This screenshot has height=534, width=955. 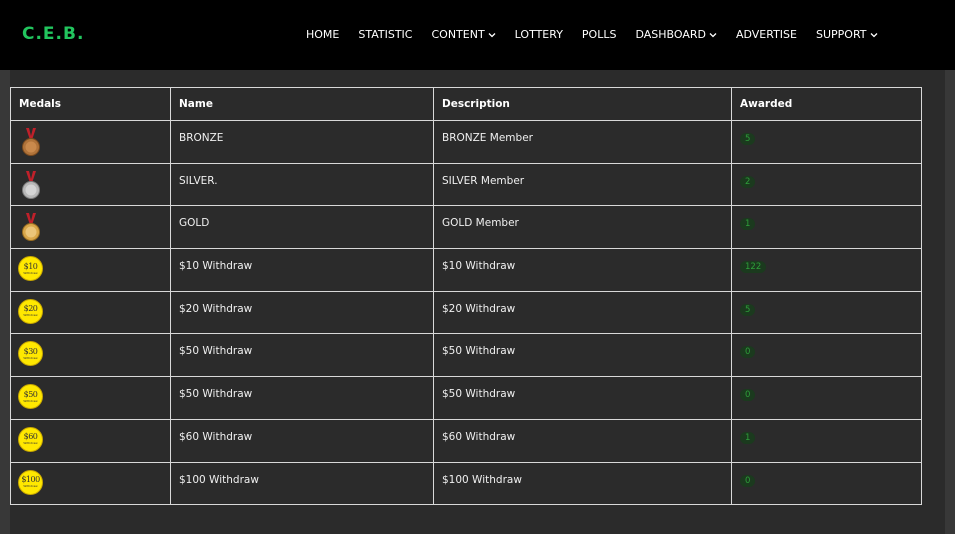 I want to click on coin-amount: $100, so click(x=30, y=479).